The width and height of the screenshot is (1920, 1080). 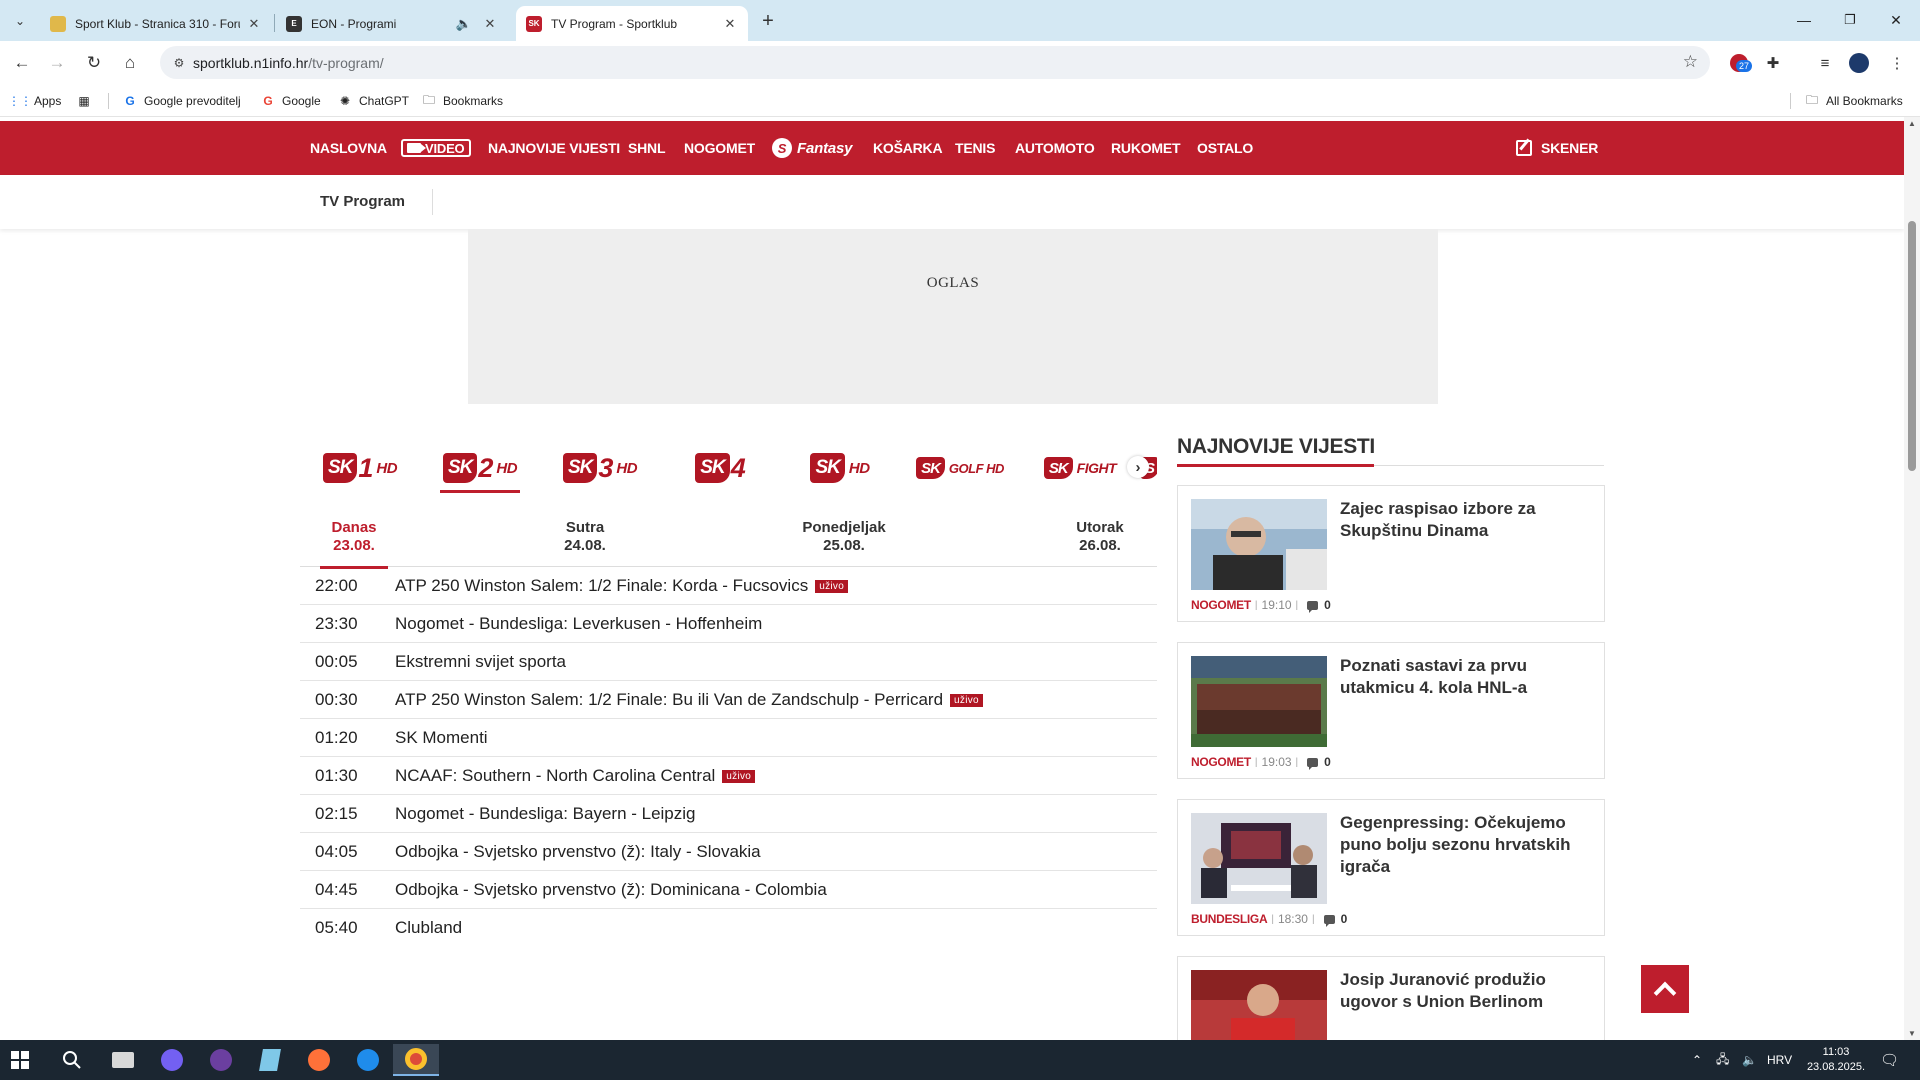 I want to click on scroll-down-arrow-icon: ▼, so click(x=1912, y=1033).